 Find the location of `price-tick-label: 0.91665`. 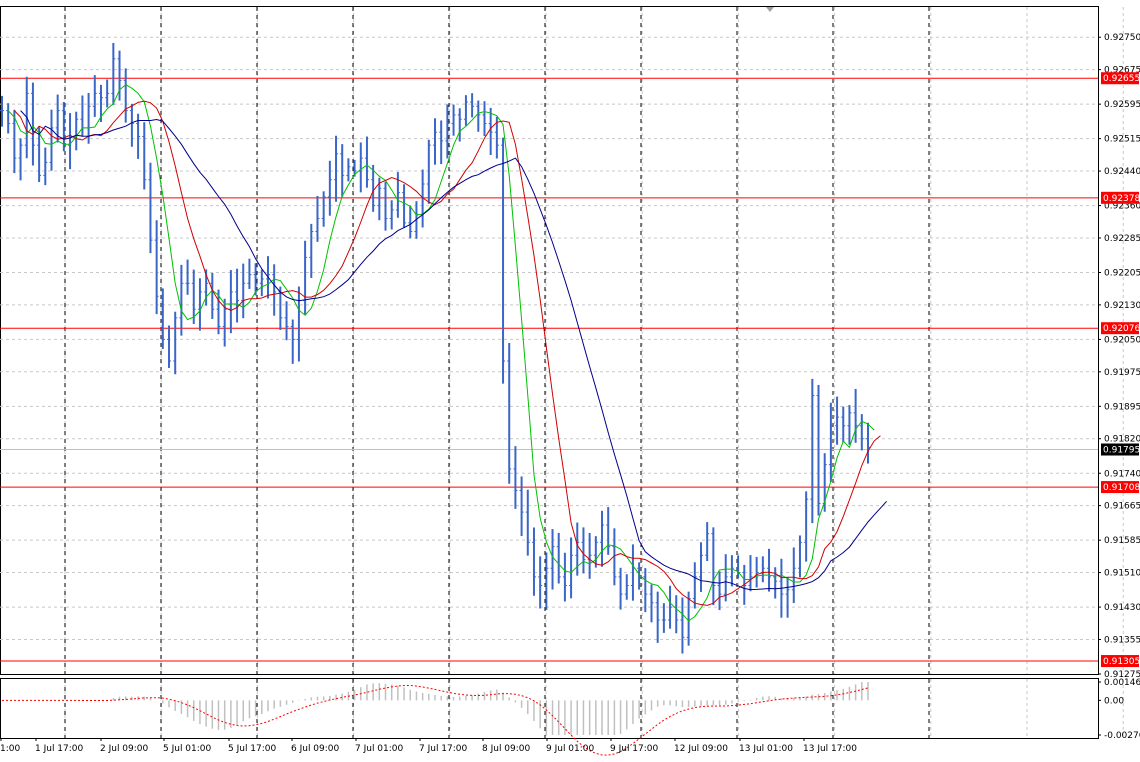

price-tick-label: 0.91665 is located at coordinates (1122, 507).